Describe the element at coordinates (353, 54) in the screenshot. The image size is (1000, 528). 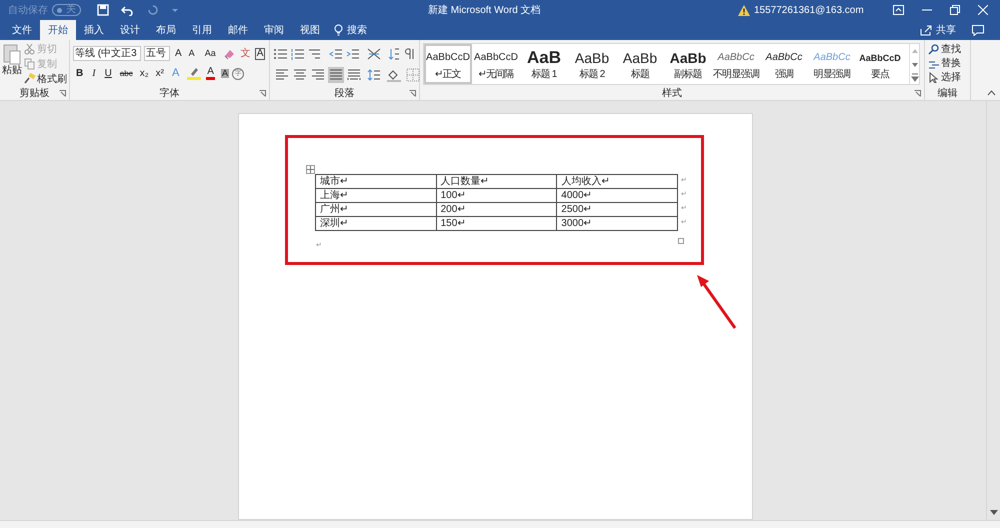
I see `increase-indent-icon` at that location.